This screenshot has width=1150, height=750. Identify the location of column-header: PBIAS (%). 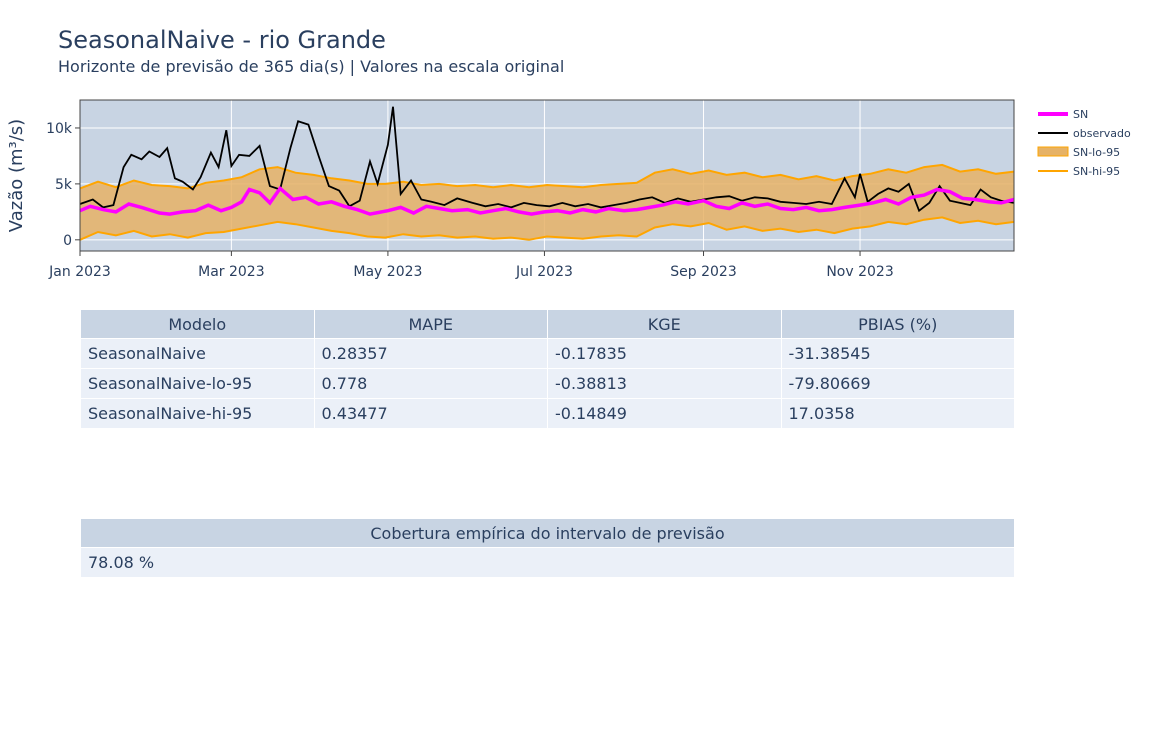
(897, 324).